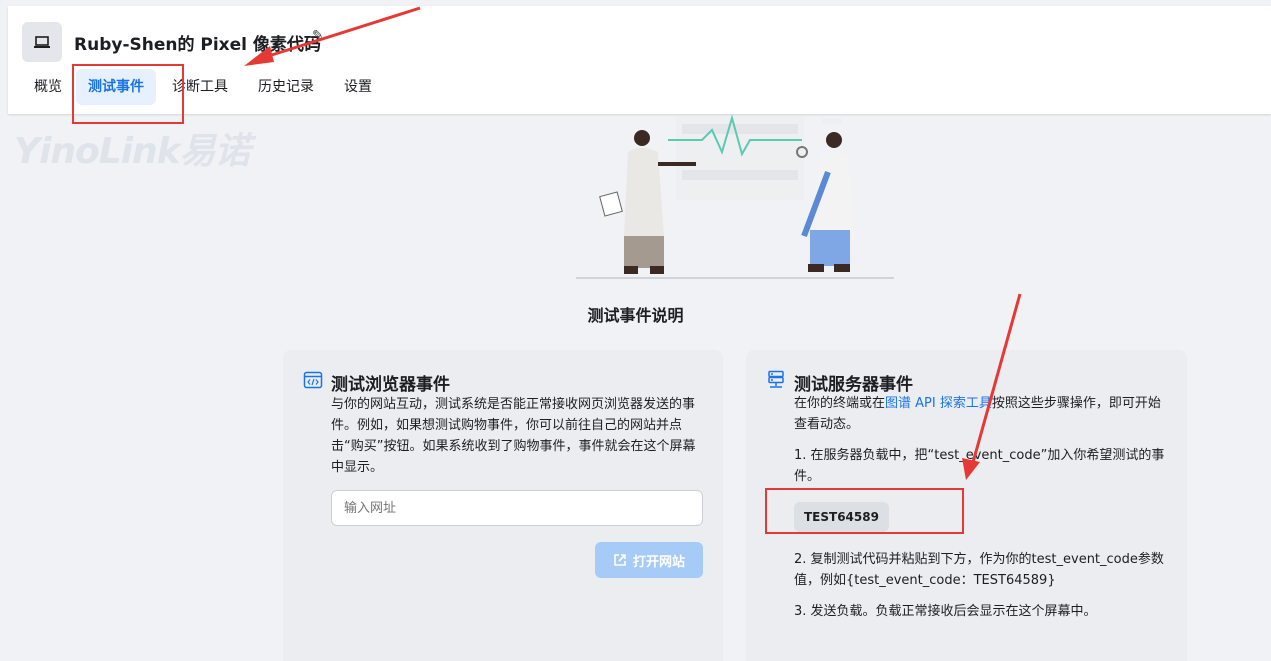  Describe the element at coordinates (517, 508) in the screenshot. I see `website-url-input` at that location.